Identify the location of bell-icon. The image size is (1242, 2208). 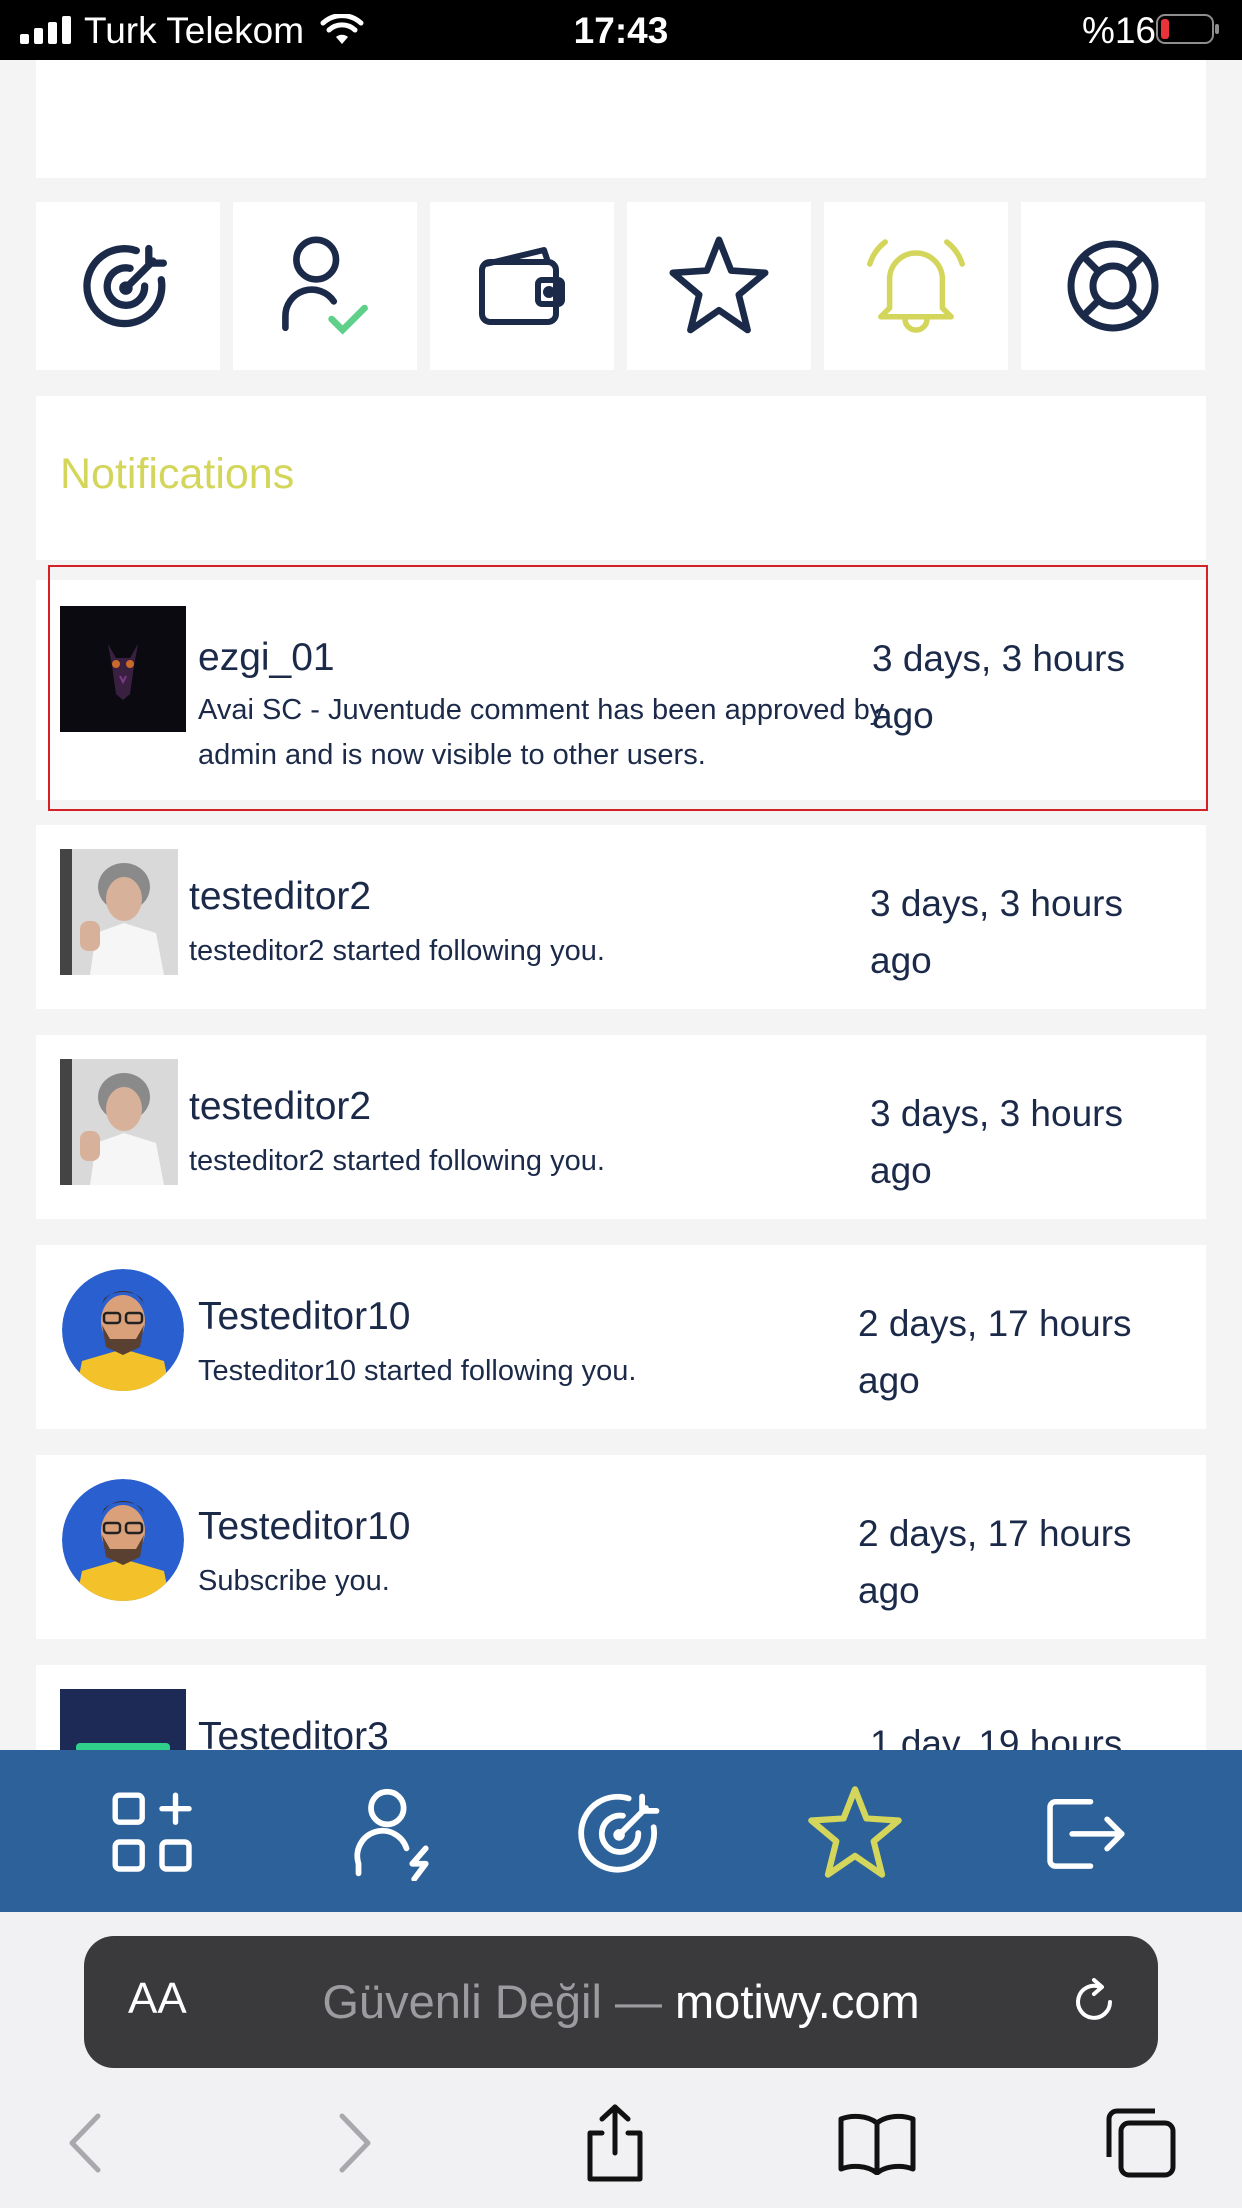
(916, 286).